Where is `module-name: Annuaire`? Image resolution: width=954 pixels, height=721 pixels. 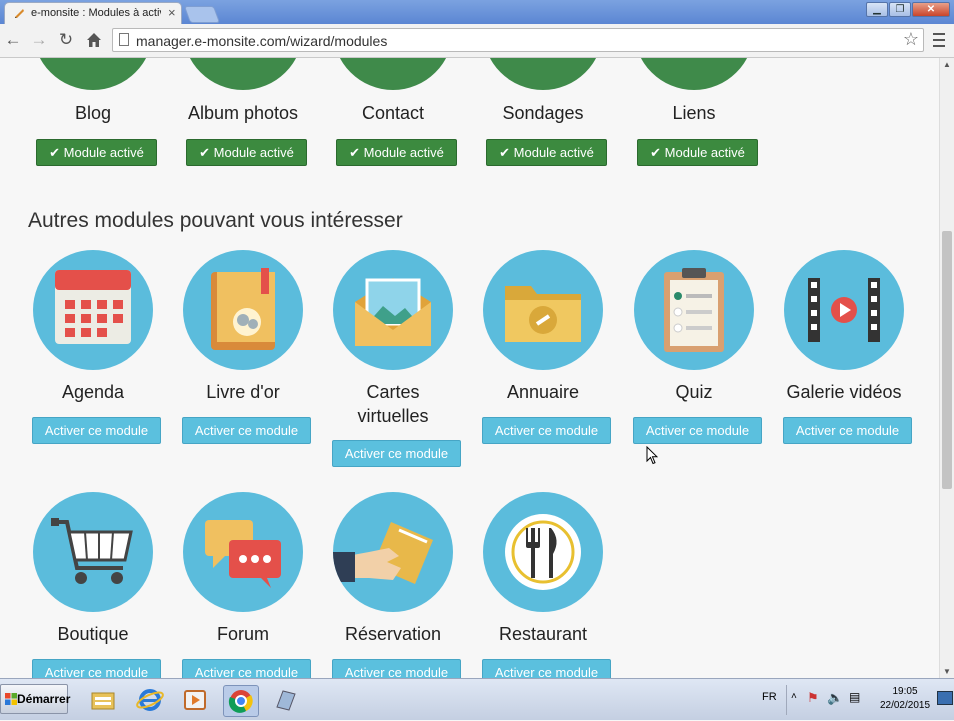 module-name: Annuaire is located at coordinates (543, 392).